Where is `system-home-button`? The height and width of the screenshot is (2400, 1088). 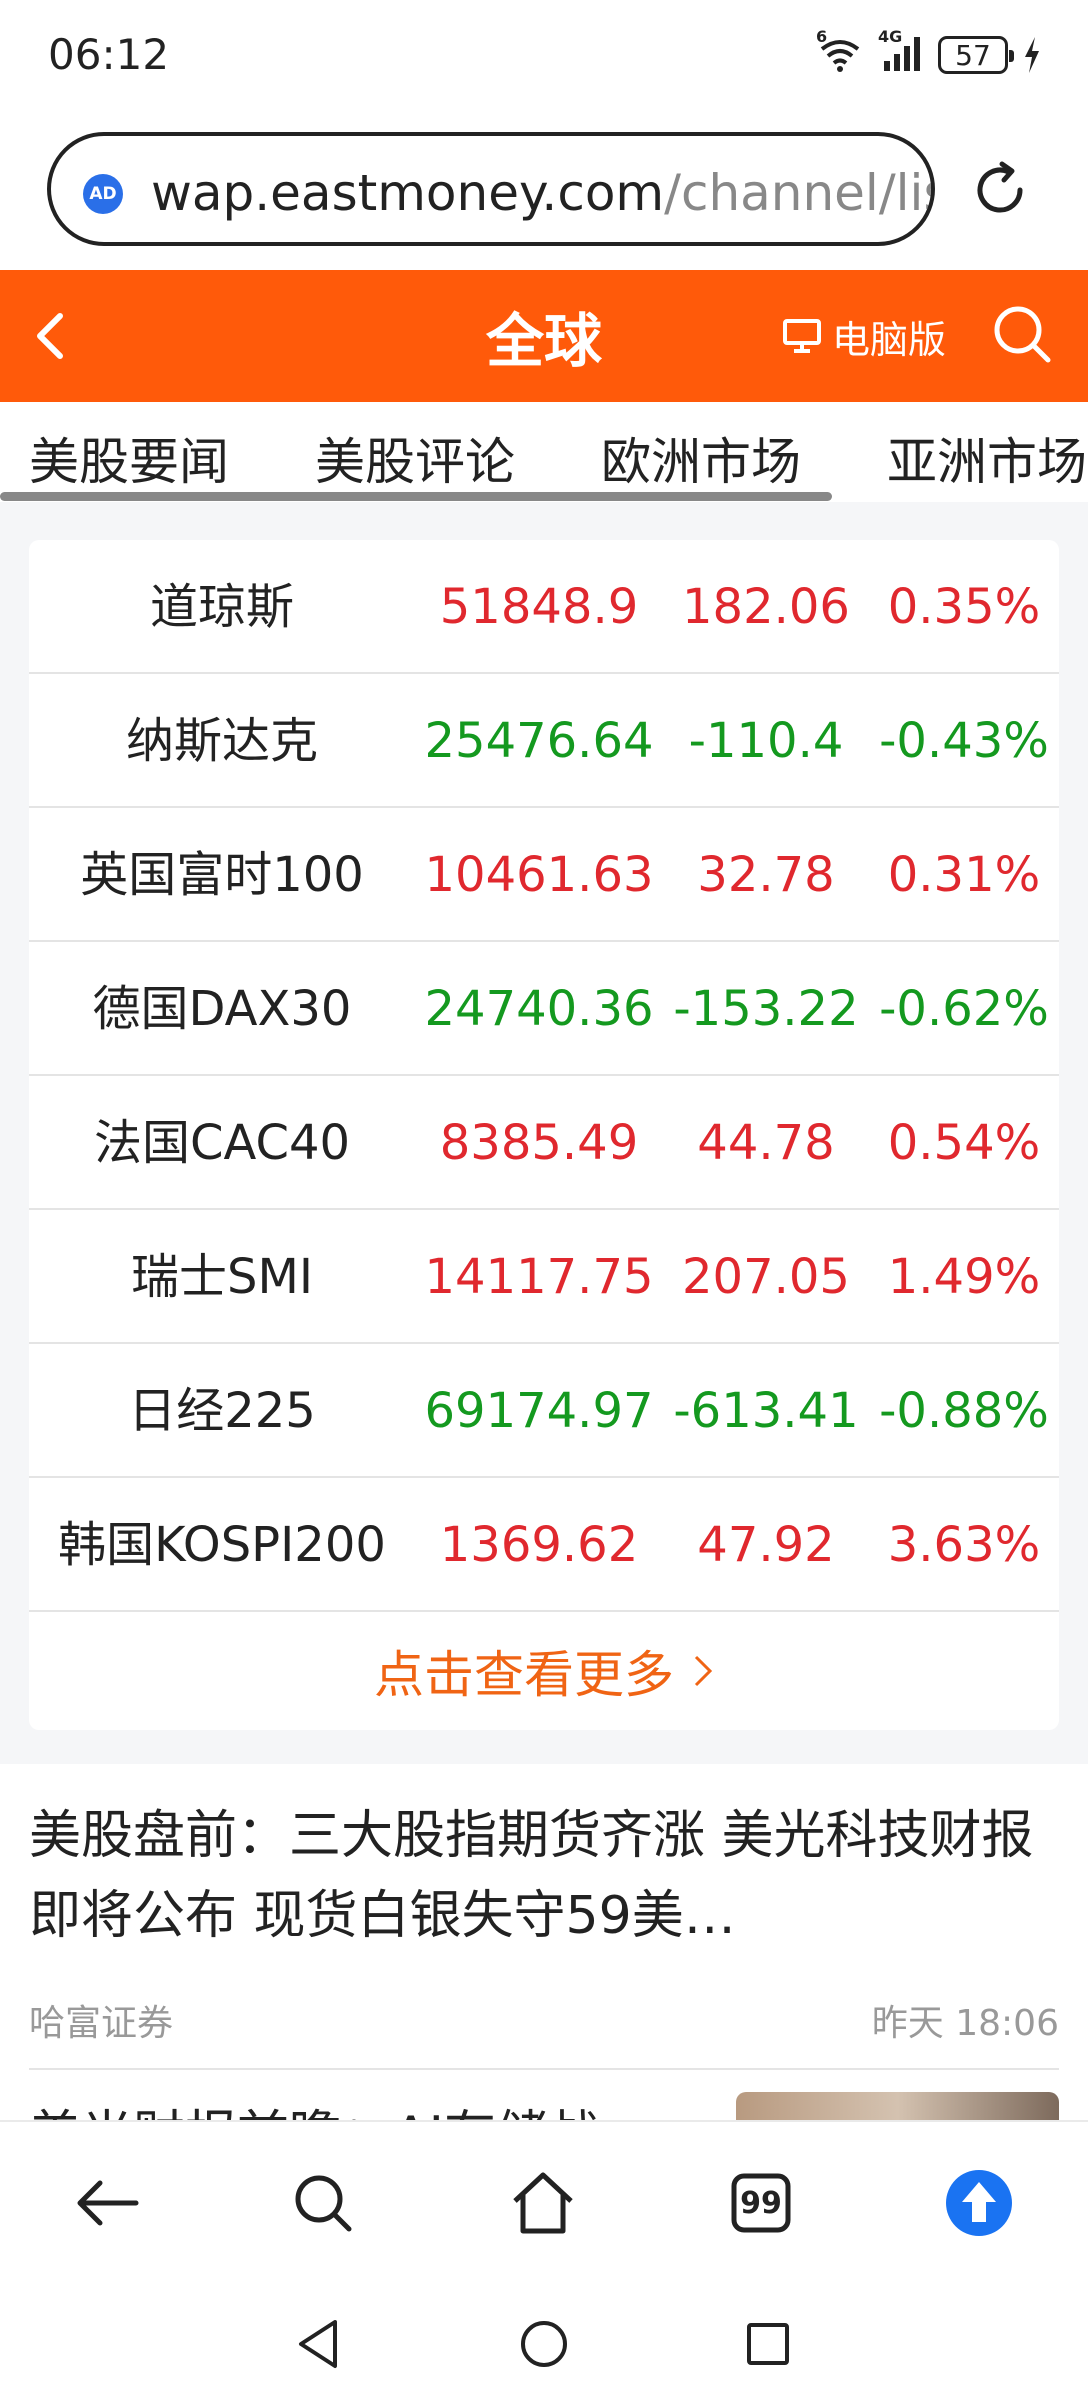
system-home-button is located at coordinates (544, 2344).